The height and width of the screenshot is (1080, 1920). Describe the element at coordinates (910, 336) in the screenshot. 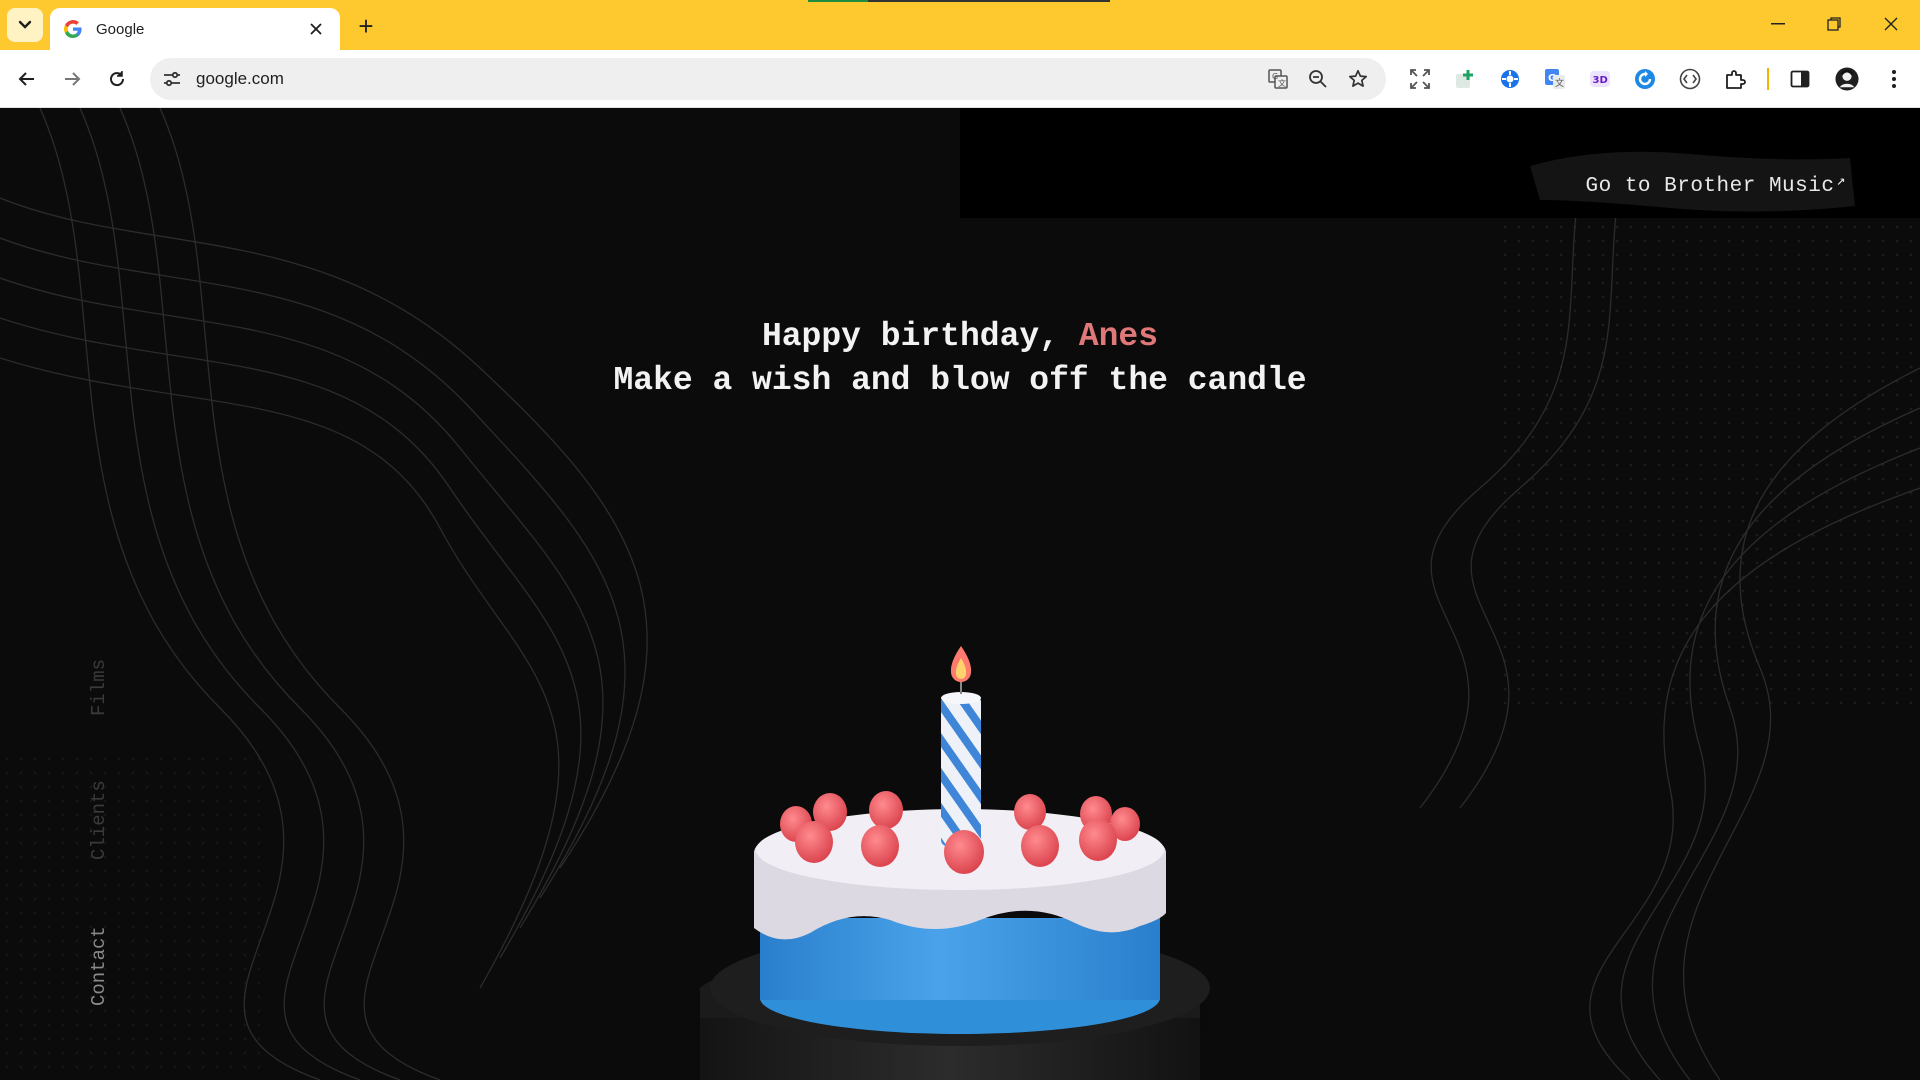

I see `greeting-text: Happy birthday,` at that location.